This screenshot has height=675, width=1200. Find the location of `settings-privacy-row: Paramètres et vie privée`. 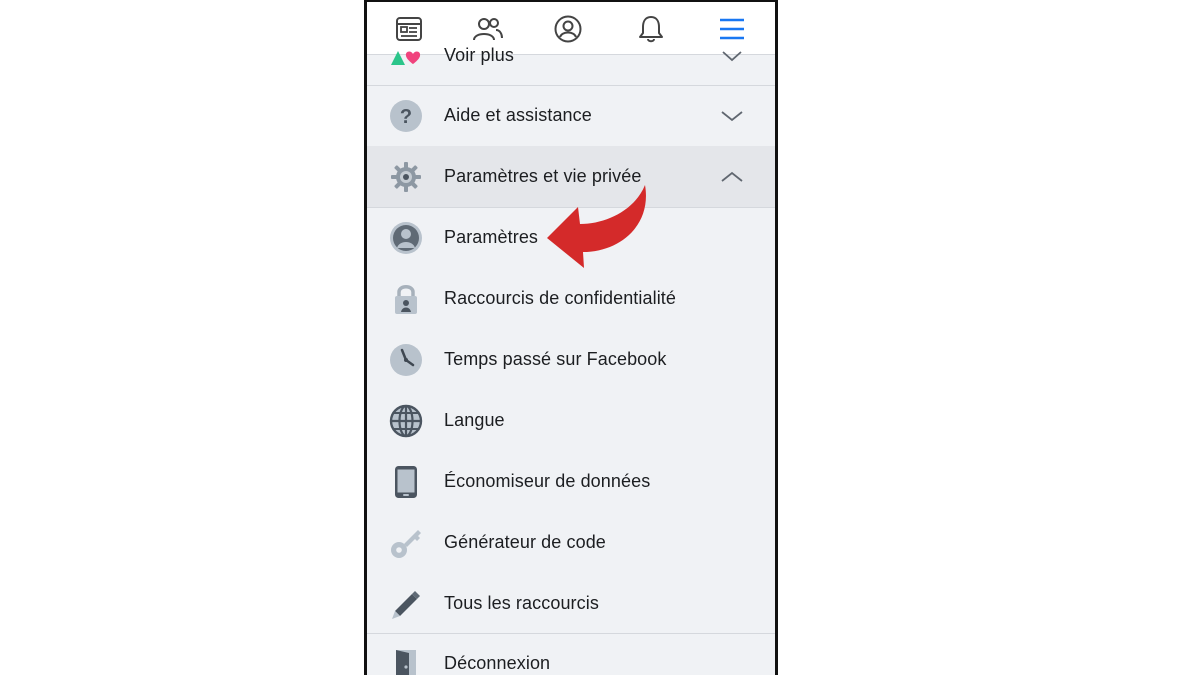

settings-privacy-row: Paramètres et vie privée is located at coordinates (571, 176).